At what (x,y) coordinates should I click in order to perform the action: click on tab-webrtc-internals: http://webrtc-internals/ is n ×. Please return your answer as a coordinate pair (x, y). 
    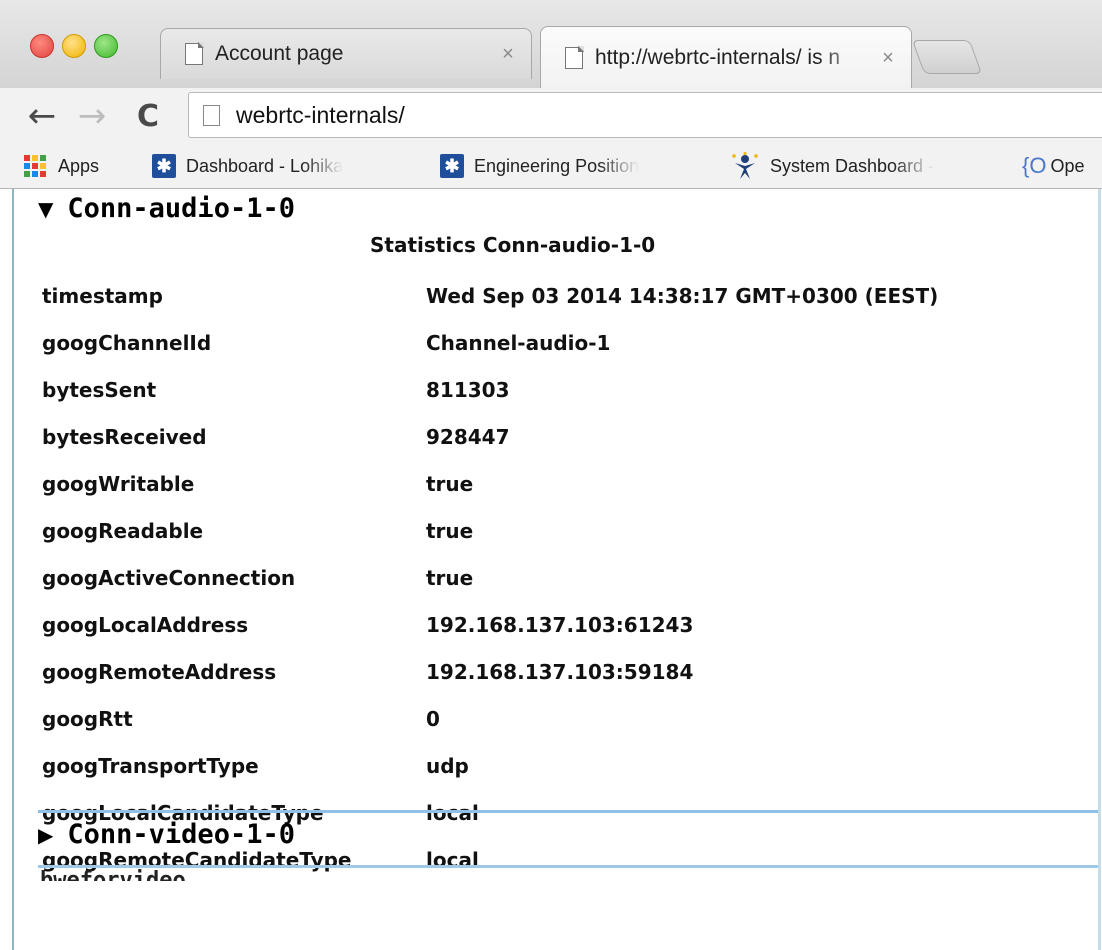
    Looking at the image, I should click on (726, 57).